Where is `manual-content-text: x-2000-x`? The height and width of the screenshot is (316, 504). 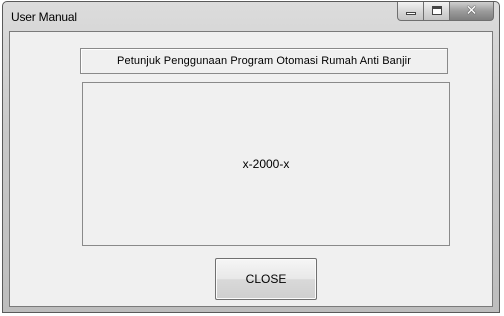 manual-content-text: x-2000-x is located at coordinates (266, 164).